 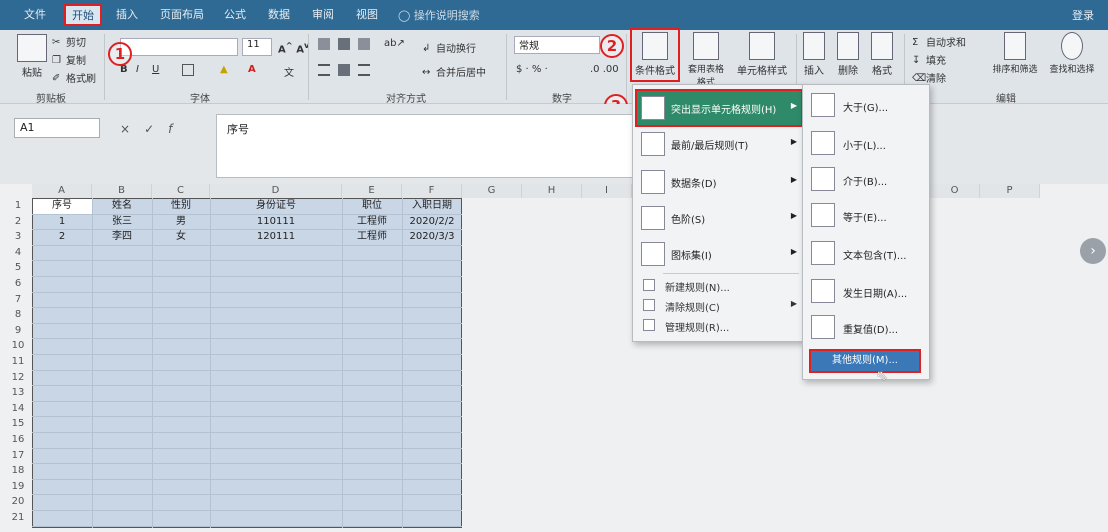 What do you see at coordinates (882, 54) in the screenshot?
I see `format-cells-button: 格式` at bounding box center [882, 54].